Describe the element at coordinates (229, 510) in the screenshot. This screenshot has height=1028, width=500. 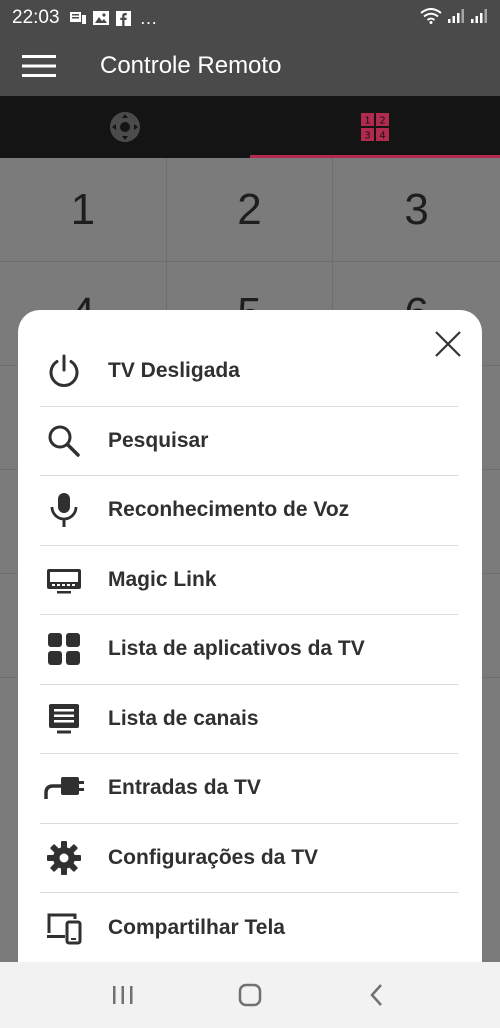
I see `menu-item-label: Reconhecimento de Voz` at that location.